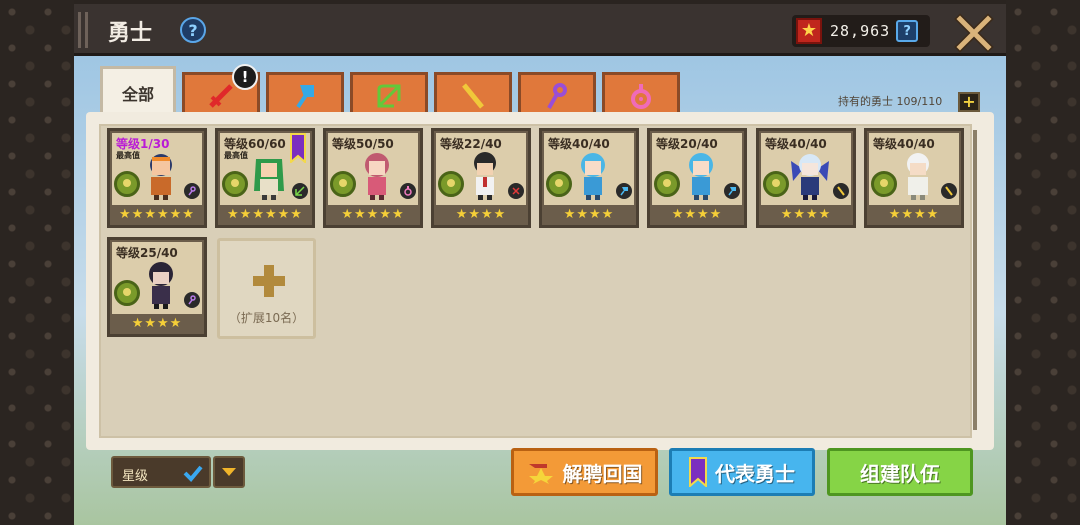 The height and width of the screenshot is (525, 1080). Describe the element at coordinates (602, 473) in the screenshot. I see `dismiss-label: 解聘回国` at that location.